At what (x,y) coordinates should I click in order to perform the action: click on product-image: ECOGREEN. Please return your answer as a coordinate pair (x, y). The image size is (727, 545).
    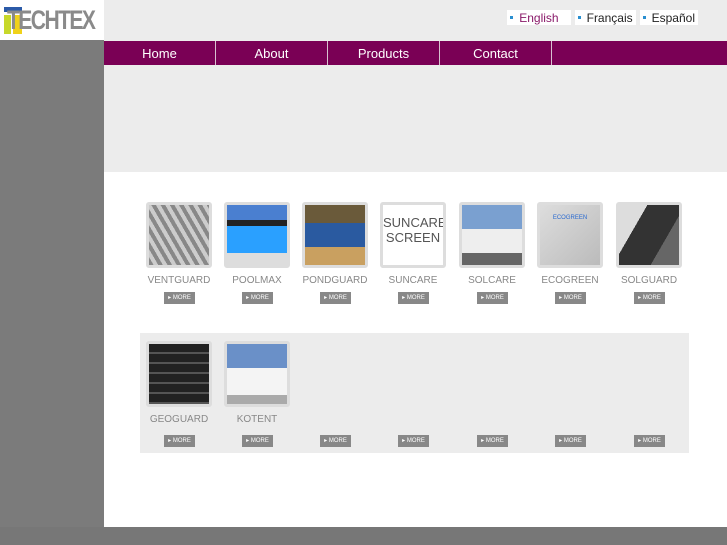
    Looking at the image, I should click on (570, 235).